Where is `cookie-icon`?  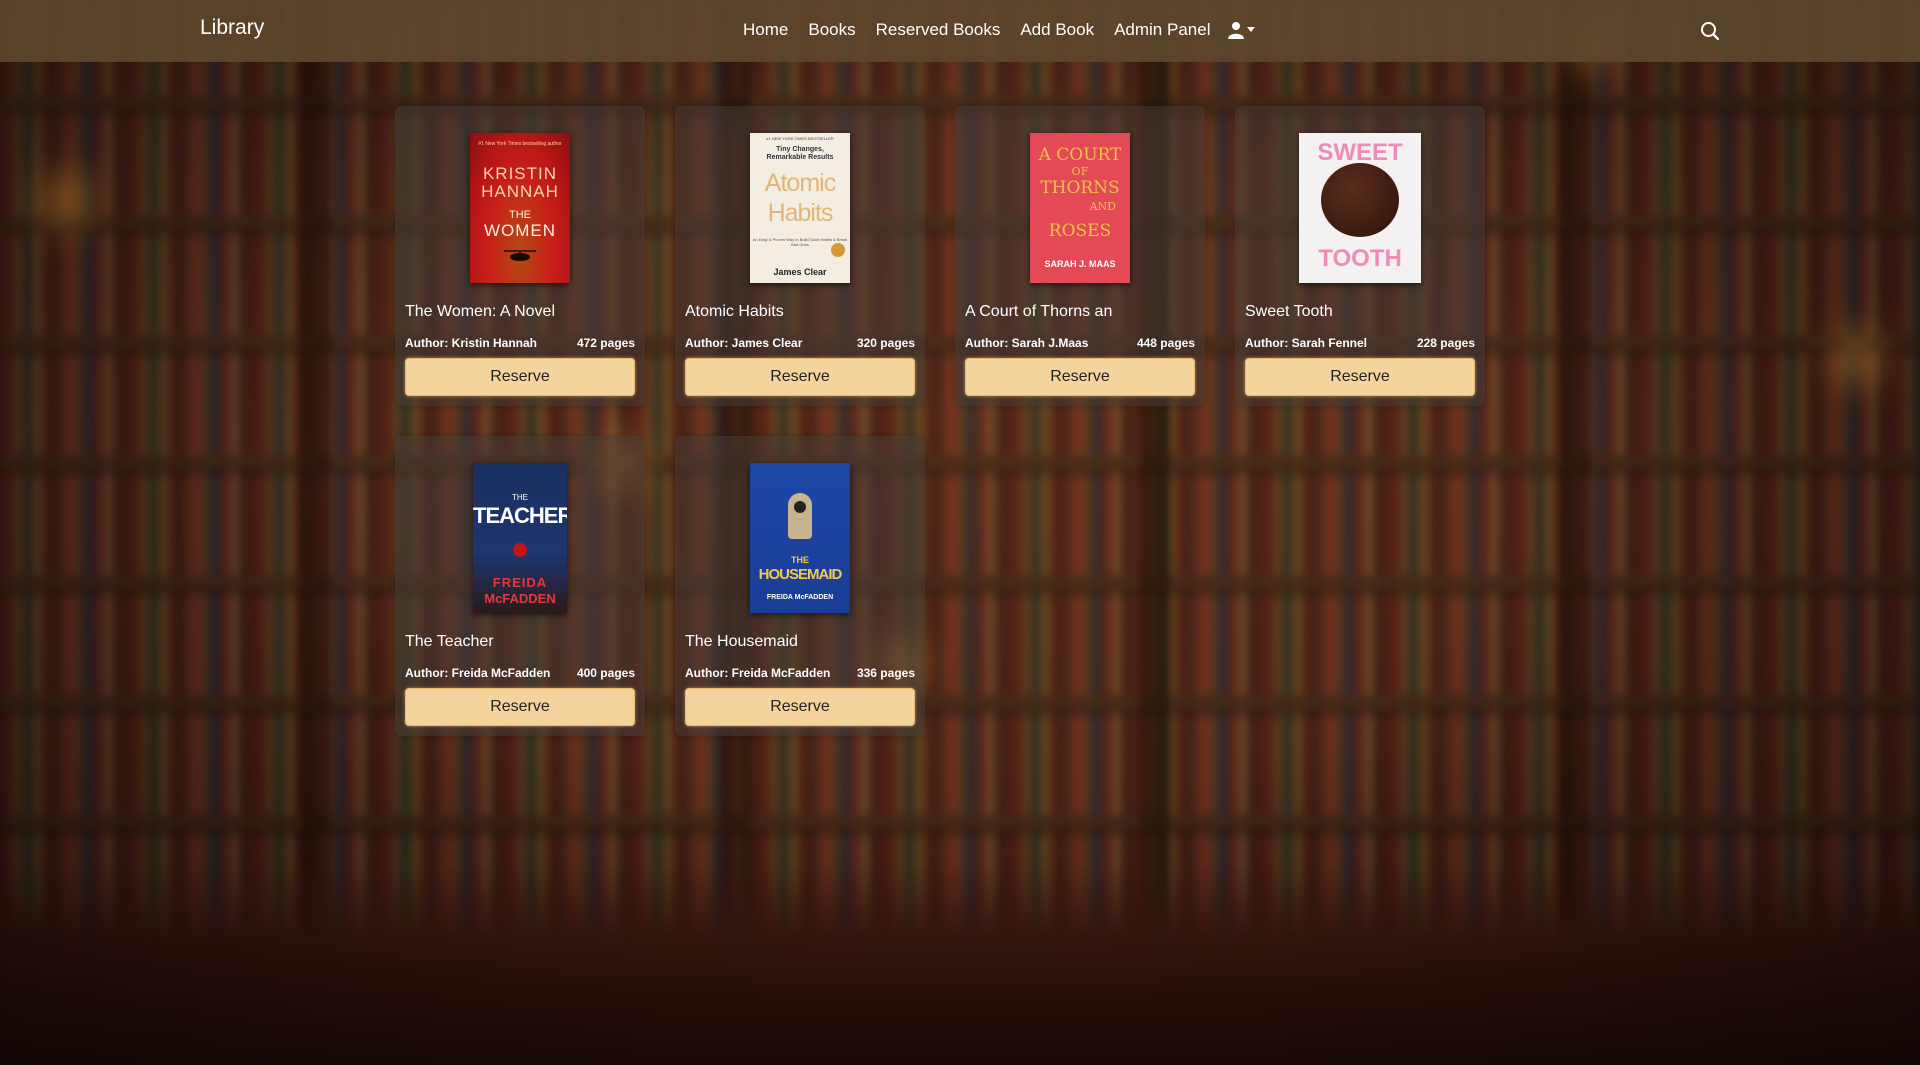 cookie-icon is located at coordinates (1360, 200).